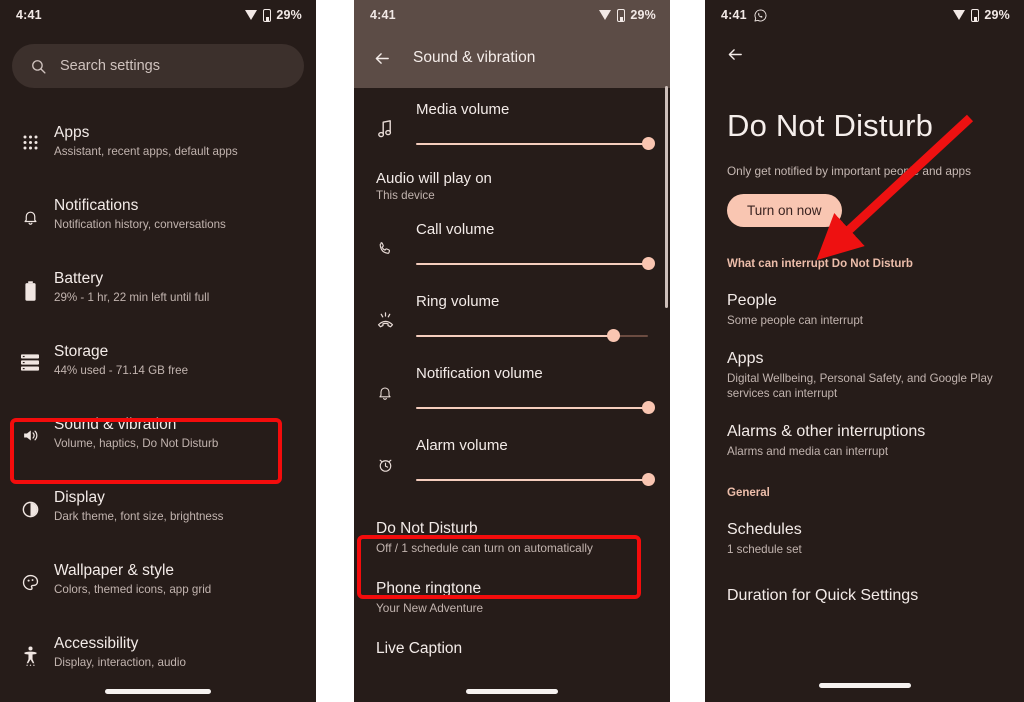 This screenshot has height=702, width=1024. What do you see at coordinates (96, 643) in the screenshot?
I see `settings-item-title: Accessibility` at bounding box center [96, 643].